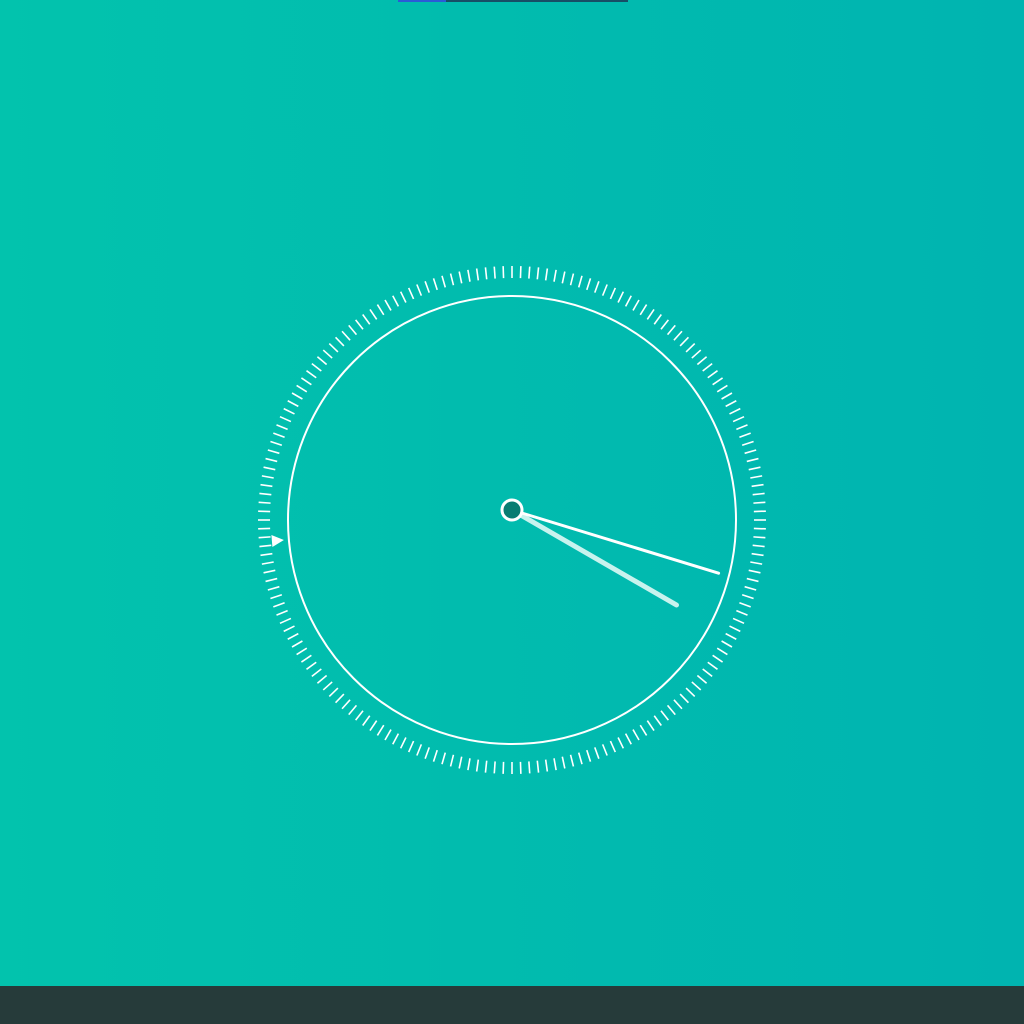 This screenshot has height=1024, width=1024. I want to click on triangle-pointer-icon, so click(277, 541).